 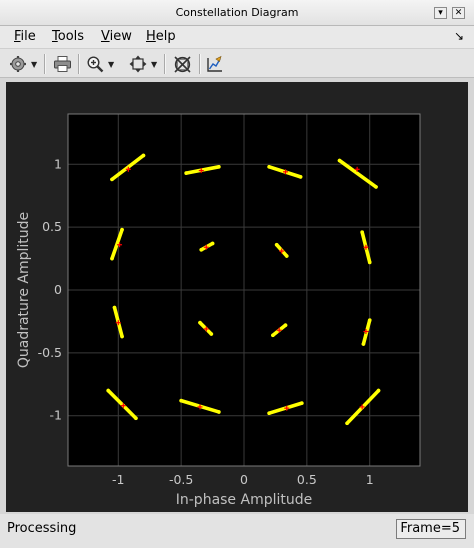 I want to click on y-tick-label: -1, so click(x=56, y=415).